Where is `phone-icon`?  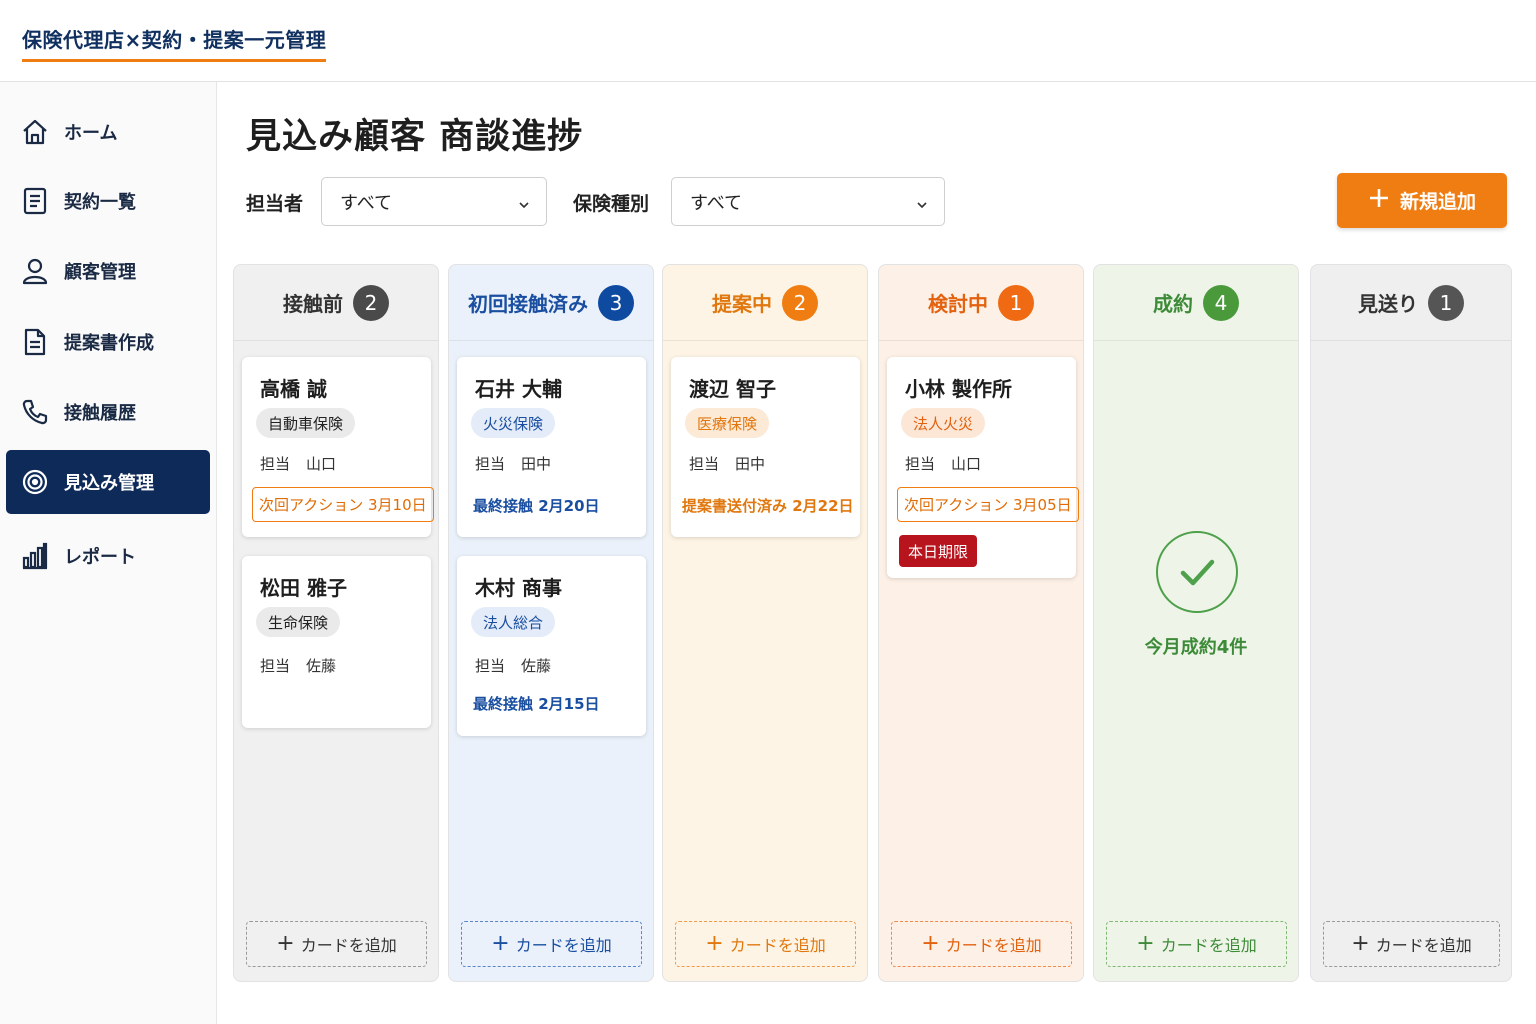 phone-icon is located at coordinates (35, 412).